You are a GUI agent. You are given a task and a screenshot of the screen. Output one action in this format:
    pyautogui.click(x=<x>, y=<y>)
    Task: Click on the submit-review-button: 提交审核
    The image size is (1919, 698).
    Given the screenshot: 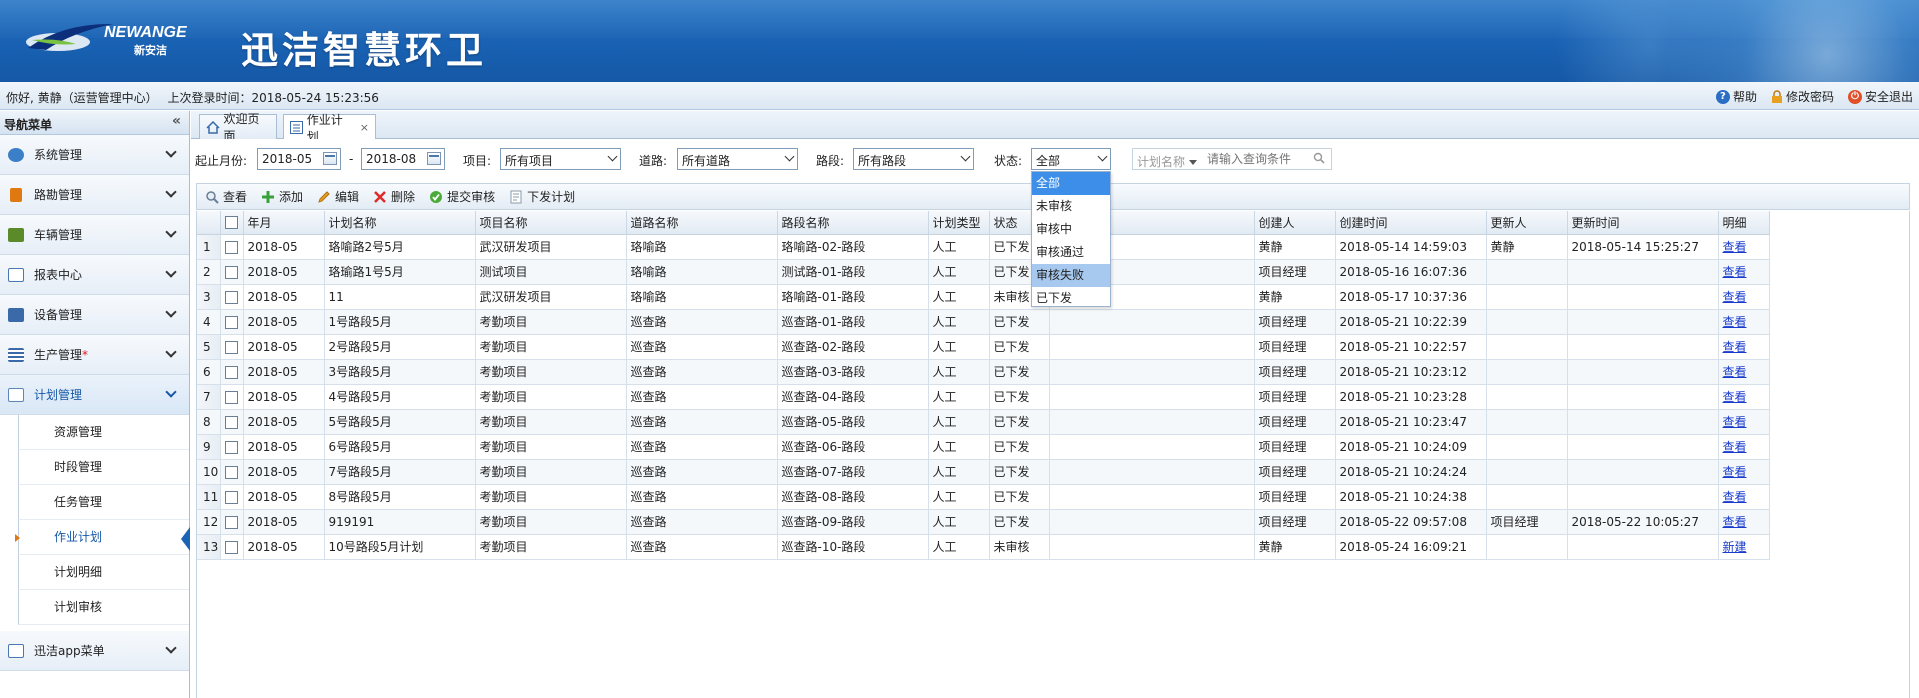 What is the action you would take?
    pyautogui.click(x=462, y=196)
    